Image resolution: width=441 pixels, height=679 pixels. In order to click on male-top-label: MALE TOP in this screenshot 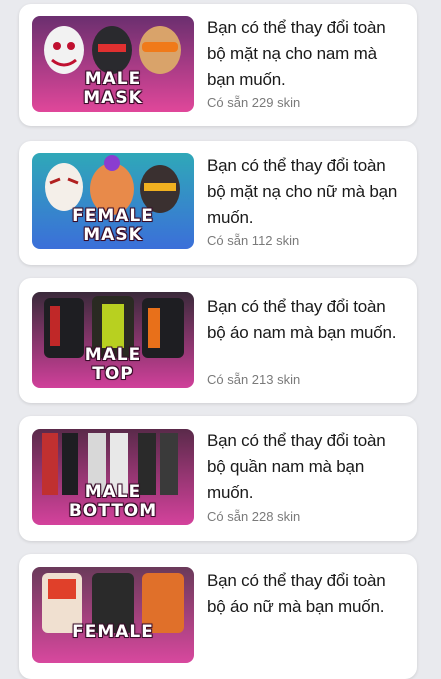, I will do `click(113, 364)`.